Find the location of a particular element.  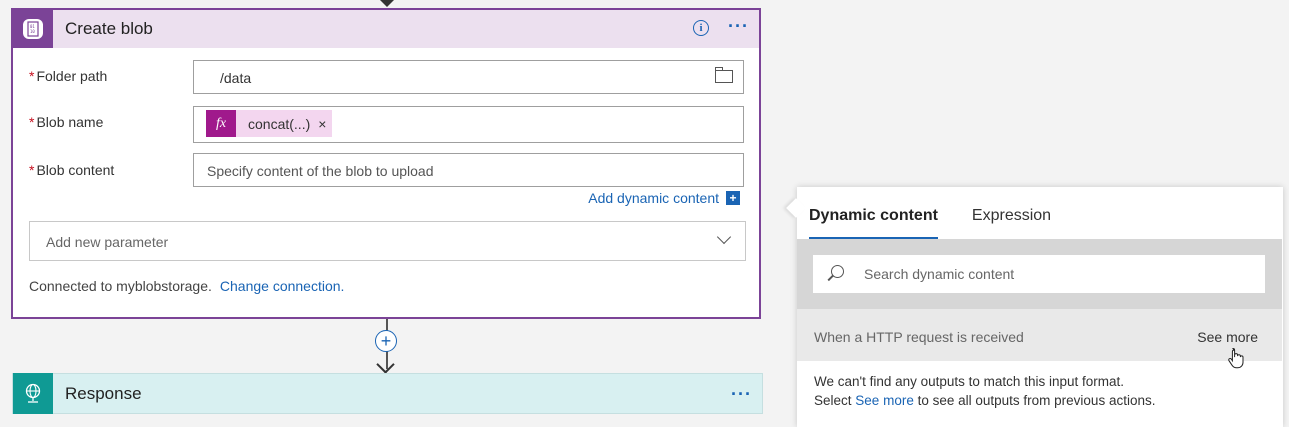

plus-icon: + is located at coordinates (733, 198).